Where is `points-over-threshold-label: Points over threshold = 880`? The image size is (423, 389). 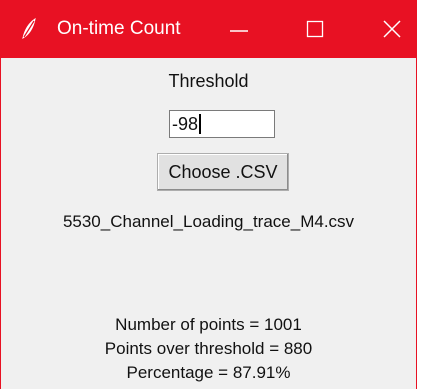 points-over-threshold-label: Points over threshold = 880 is located at coordinates (208, 348).